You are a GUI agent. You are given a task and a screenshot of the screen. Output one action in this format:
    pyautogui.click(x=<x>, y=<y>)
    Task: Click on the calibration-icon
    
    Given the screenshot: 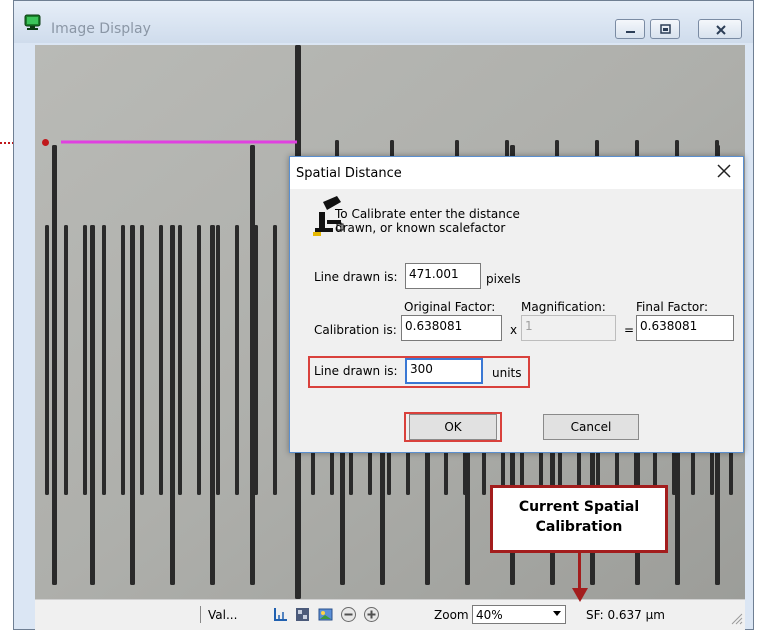 What is the action you would take?
    pyautogui.click(x=302, y=614)
    